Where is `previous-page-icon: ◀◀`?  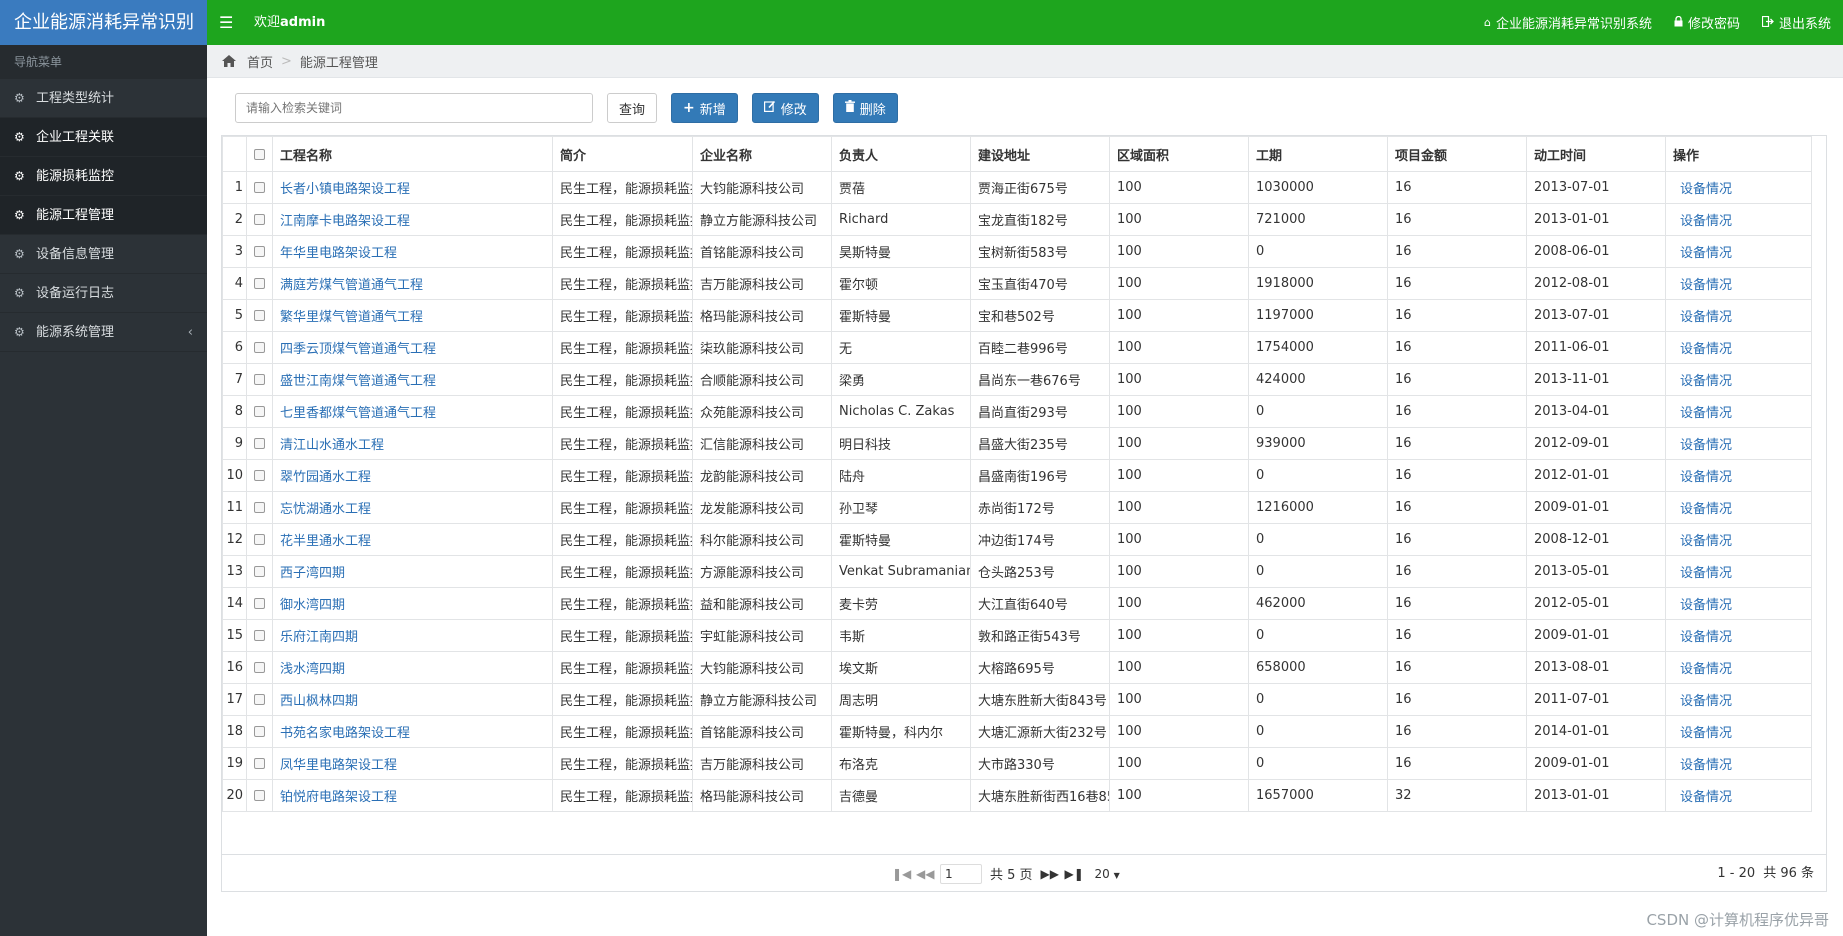
previous-page-icon: ◀◀ is located at coordinates (925, 874).